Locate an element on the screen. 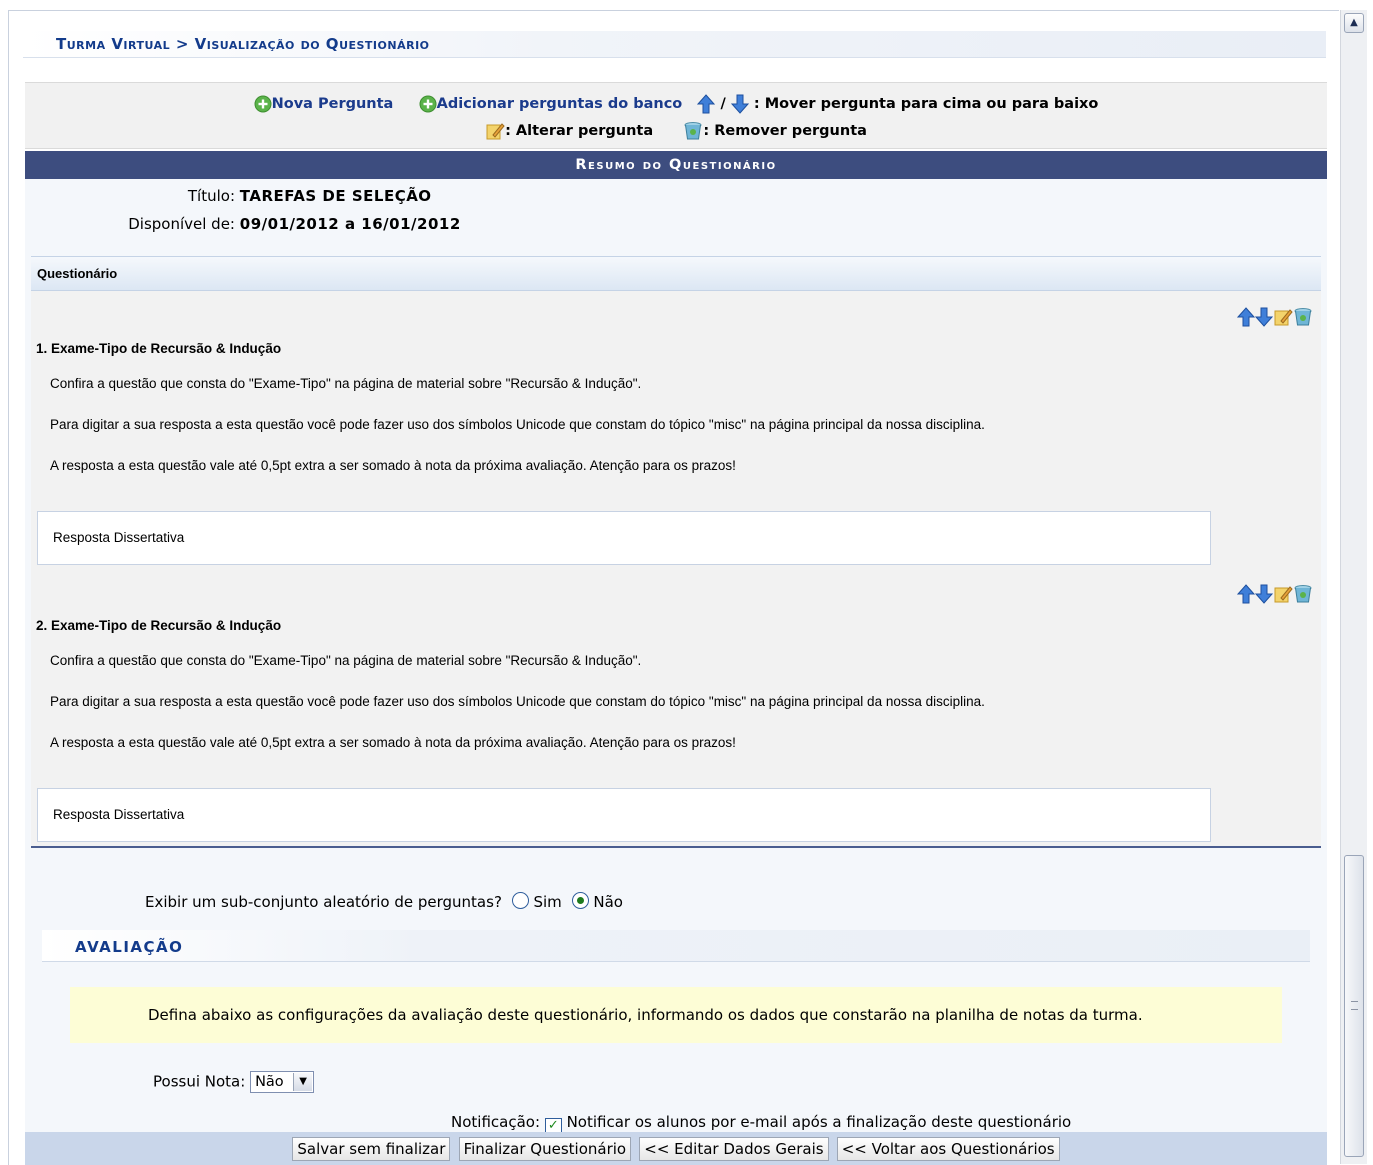  add-from-bank-link: Adicionar perguntas do banco is located at coordinates (553, 104).